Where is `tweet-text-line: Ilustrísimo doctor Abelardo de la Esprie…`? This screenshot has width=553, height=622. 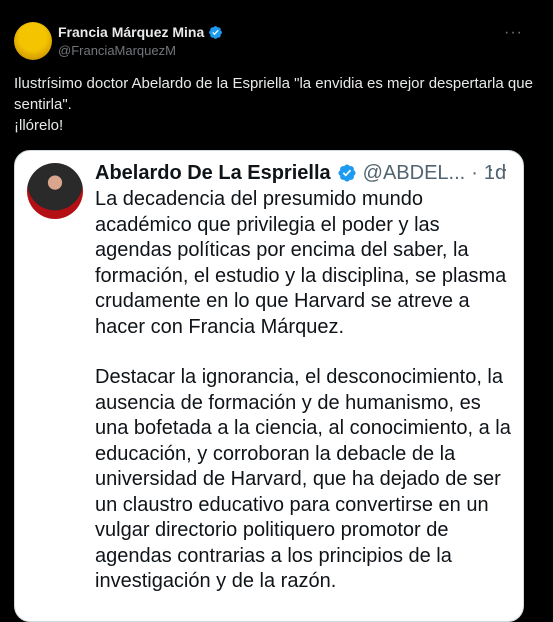
tweet-text-line: Ilustrísimo doctor Abelardo de la Esprie… is located at coordinates (276, 94).